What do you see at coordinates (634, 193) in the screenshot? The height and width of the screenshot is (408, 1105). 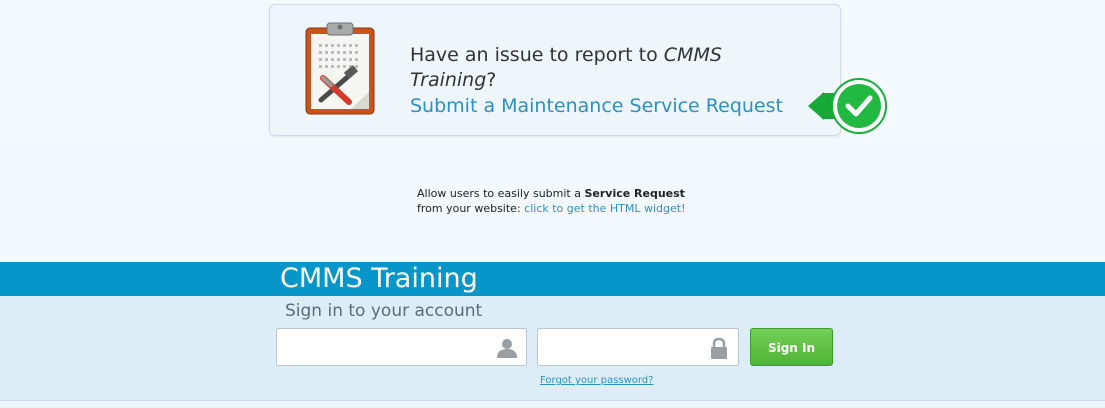 I see `widget-line1-bold: Service Request` at bounding box center [634, 193].